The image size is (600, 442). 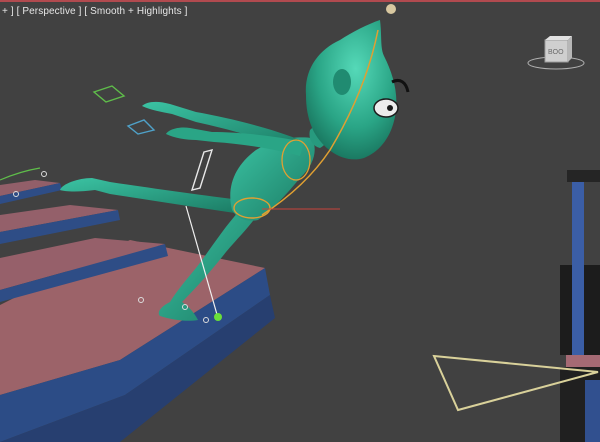 What do you see at coordinates (135, 11) in the screenshot?
I see `shading-mode-label: [ Smooth + Highlights ]` at bounding box center [135, 11].